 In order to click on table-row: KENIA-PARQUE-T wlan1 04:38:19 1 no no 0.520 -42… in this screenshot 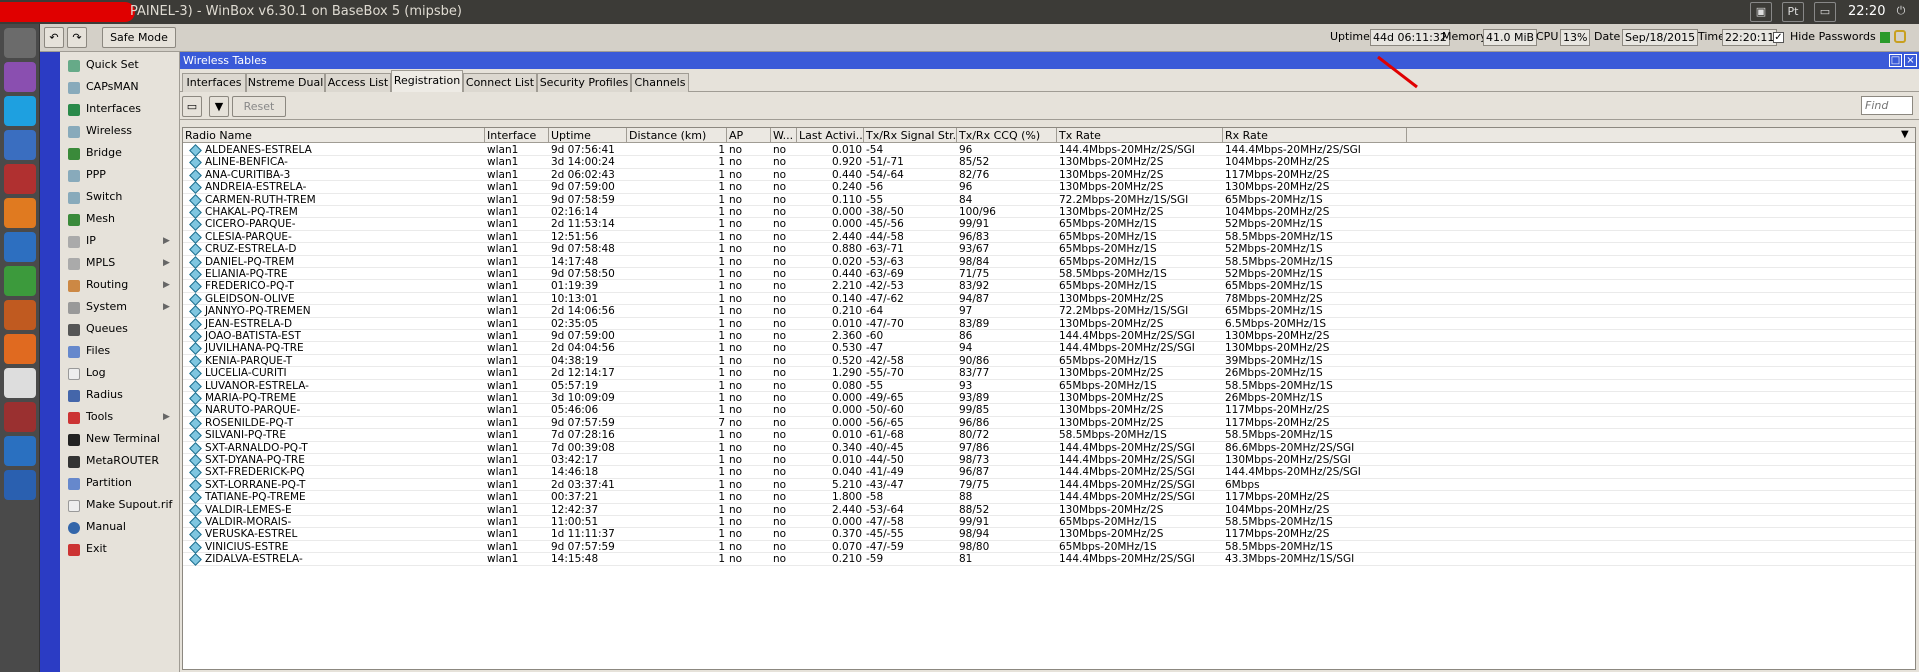, I will do `click(1049, 361)`.